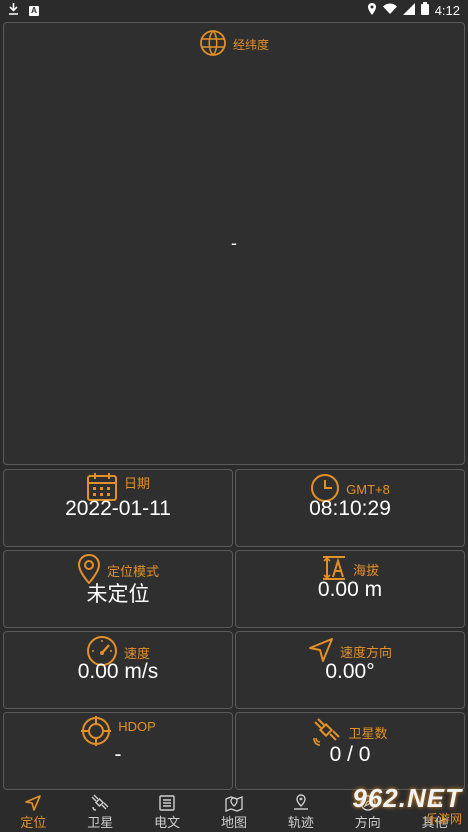  I want to click on tab-position: 定位, so click(33, 811).